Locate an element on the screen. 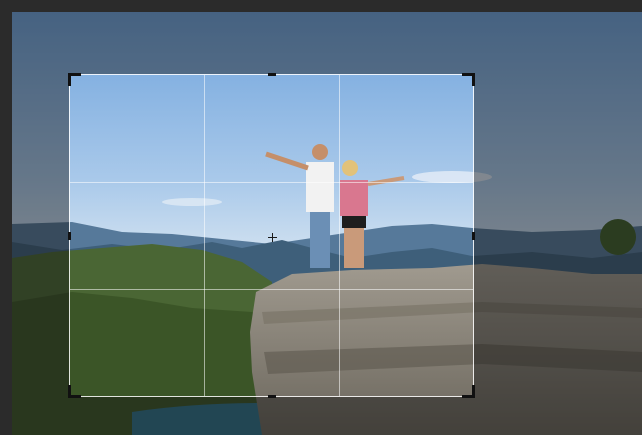  crop-handle-top-right is located at coordinates (468, 79).